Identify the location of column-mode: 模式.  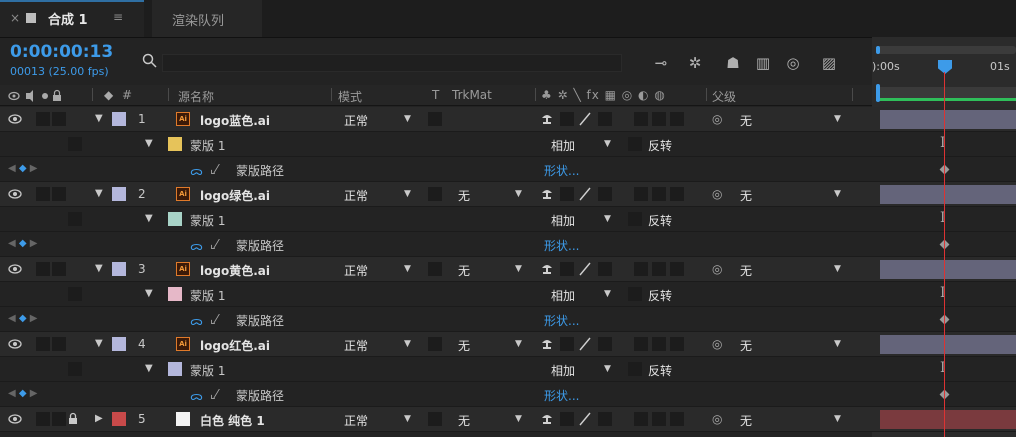
(350, 96).